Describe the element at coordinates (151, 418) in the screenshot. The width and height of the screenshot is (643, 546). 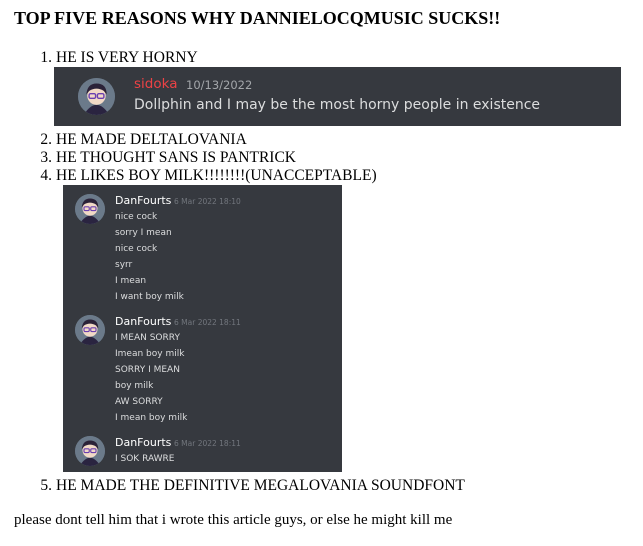
I see `message-line: I mean boy milk` at that location.